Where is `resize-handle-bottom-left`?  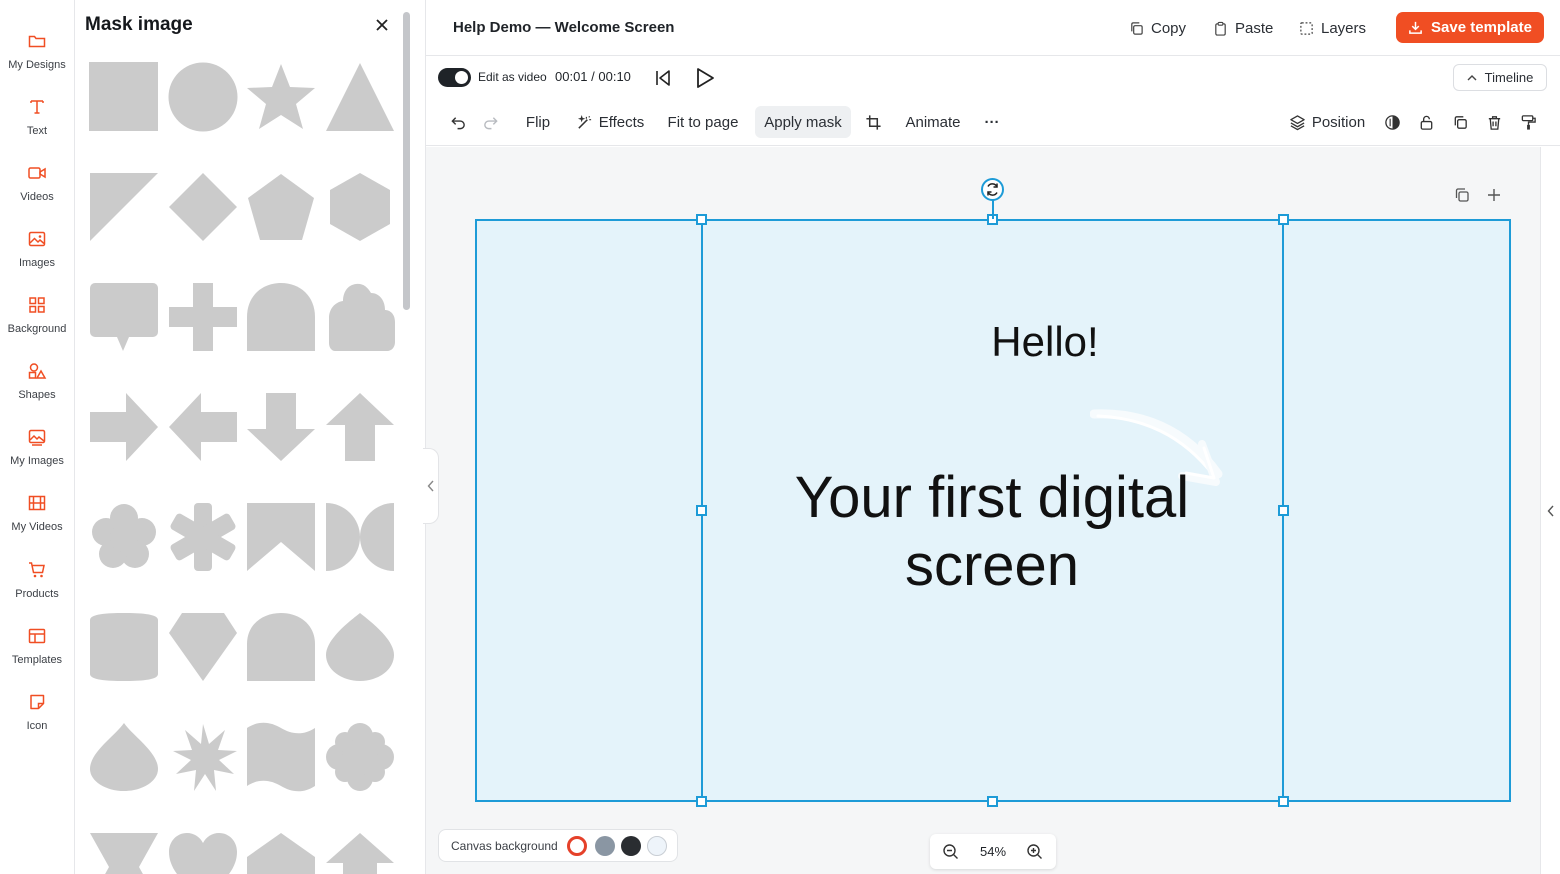 resize-handle-bottom-left is located at coordinates (701, 801).